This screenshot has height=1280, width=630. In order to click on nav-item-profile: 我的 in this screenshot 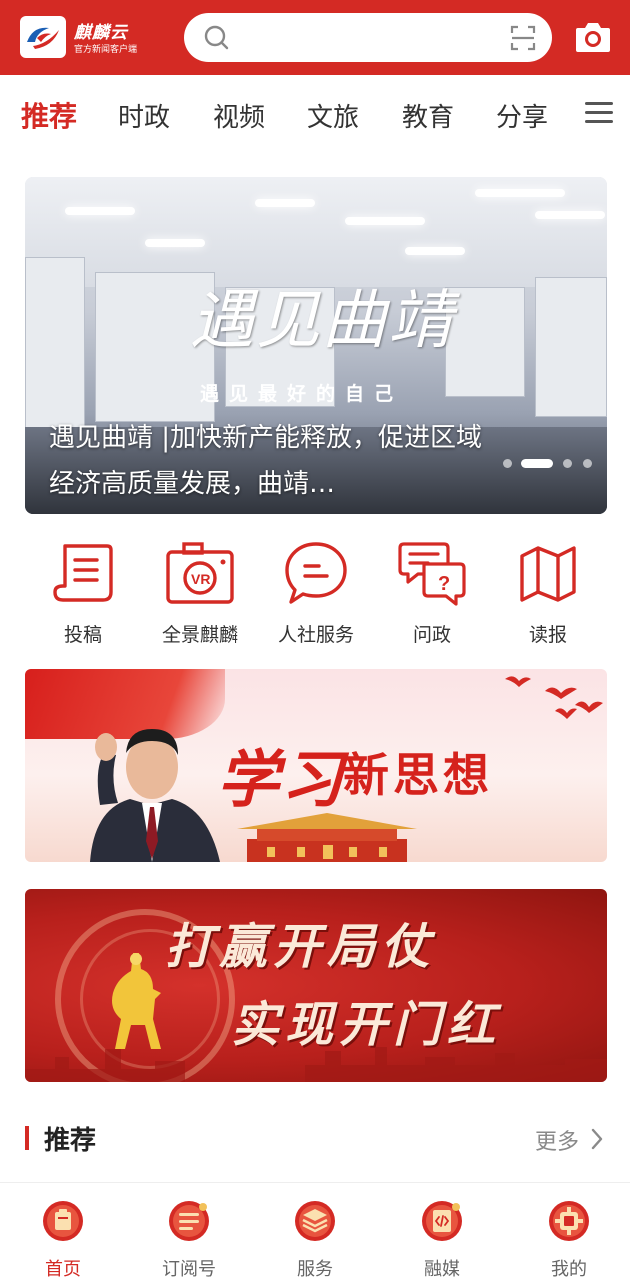, I will do `click(569, 1239)`.